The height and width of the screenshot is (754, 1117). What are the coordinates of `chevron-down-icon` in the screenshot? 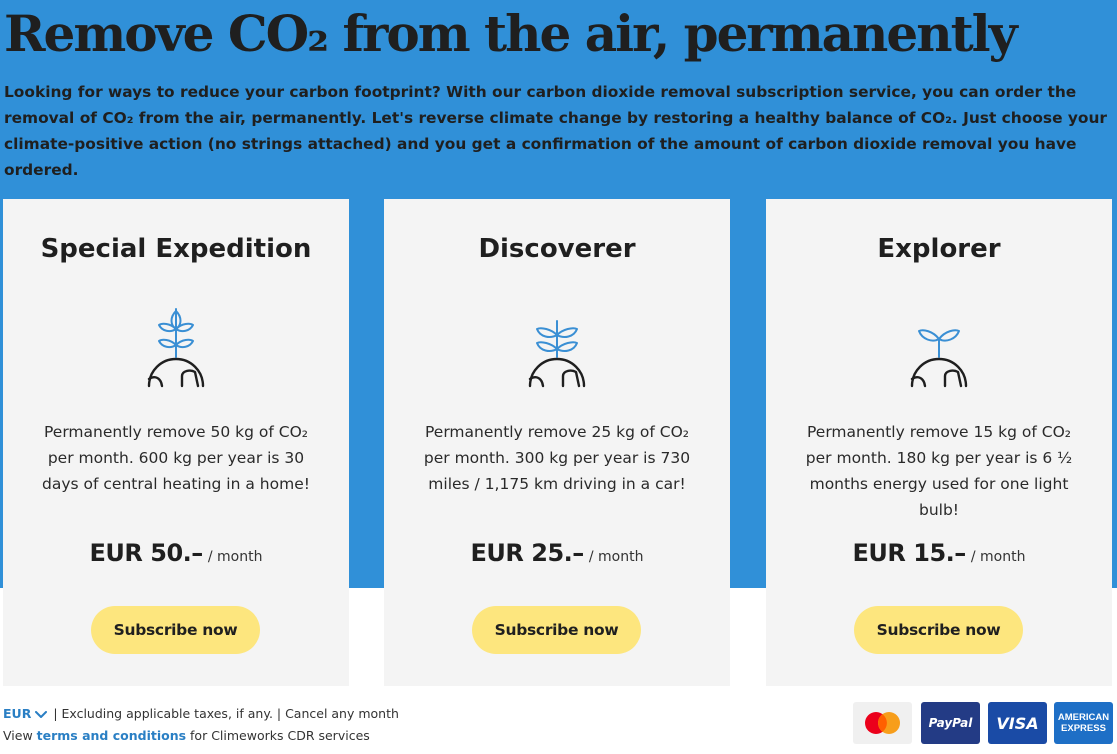 It's located at (41, 714).